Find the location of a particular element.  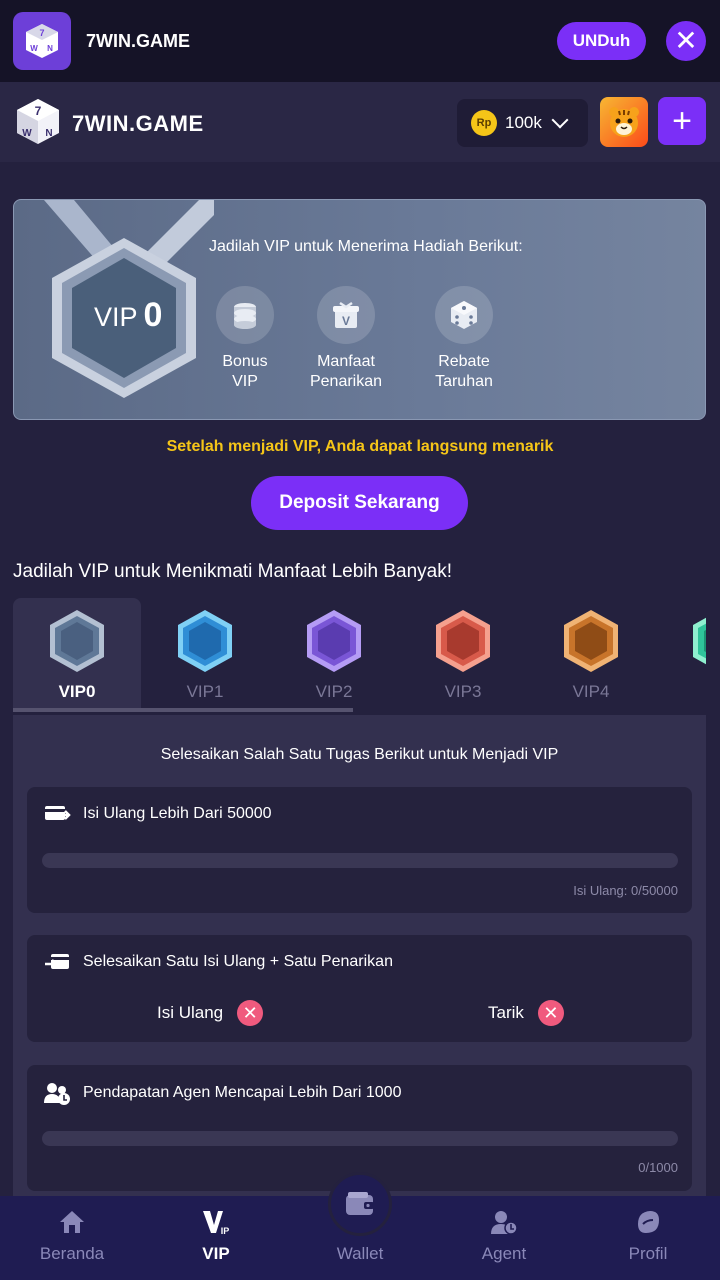

vip-level-tabs: VIP0 VIP1 VIP2 VIP3 VIP4 is located at coordinates (359, 655).